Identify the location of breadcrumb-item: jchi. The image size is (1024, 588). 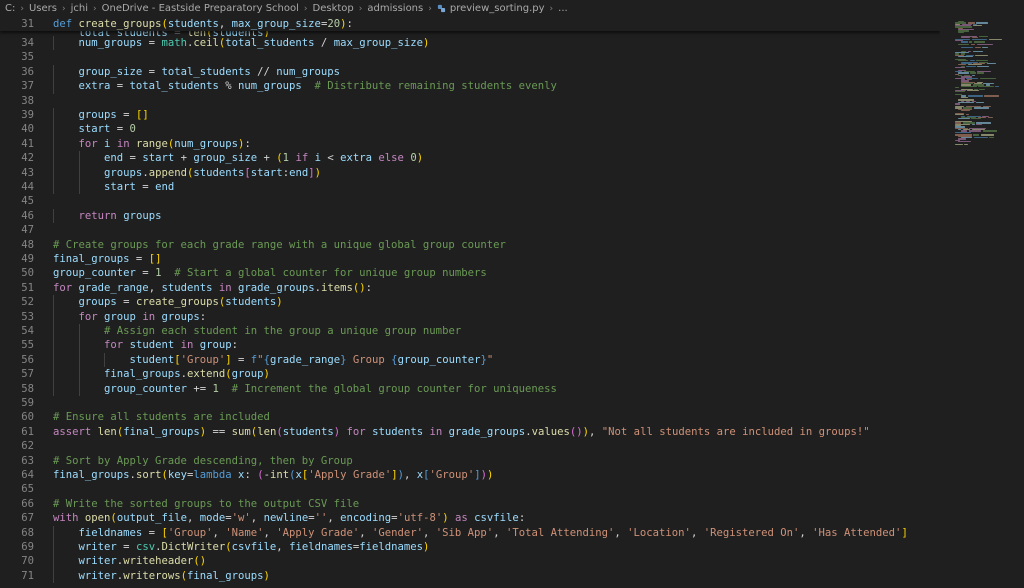
(79, 8).